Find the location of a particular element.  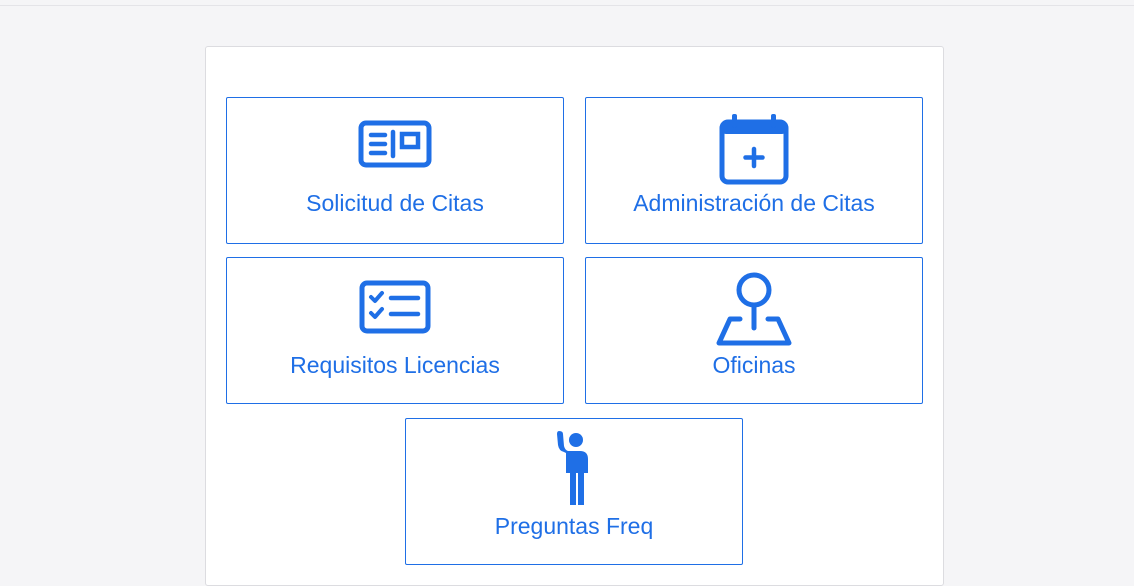

tile-label: Preguntas Freq is located at coordinates (574, 526).